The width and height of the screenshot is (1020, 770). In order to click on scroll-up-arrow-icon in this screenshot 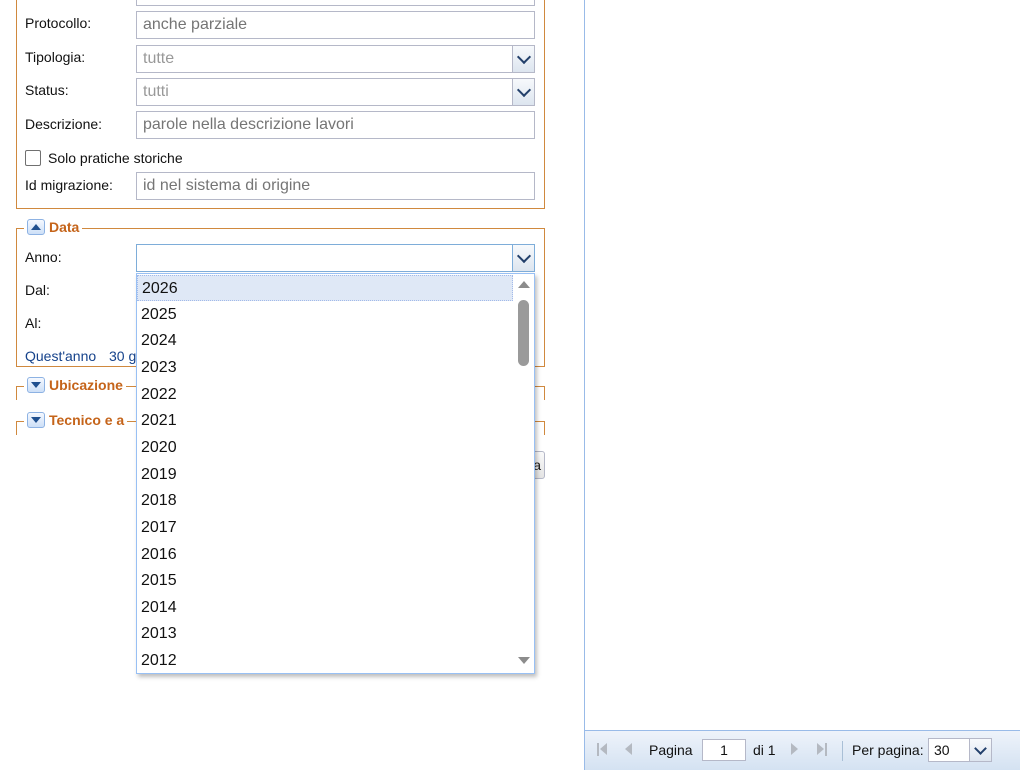, I will do `click(524, 284)`.